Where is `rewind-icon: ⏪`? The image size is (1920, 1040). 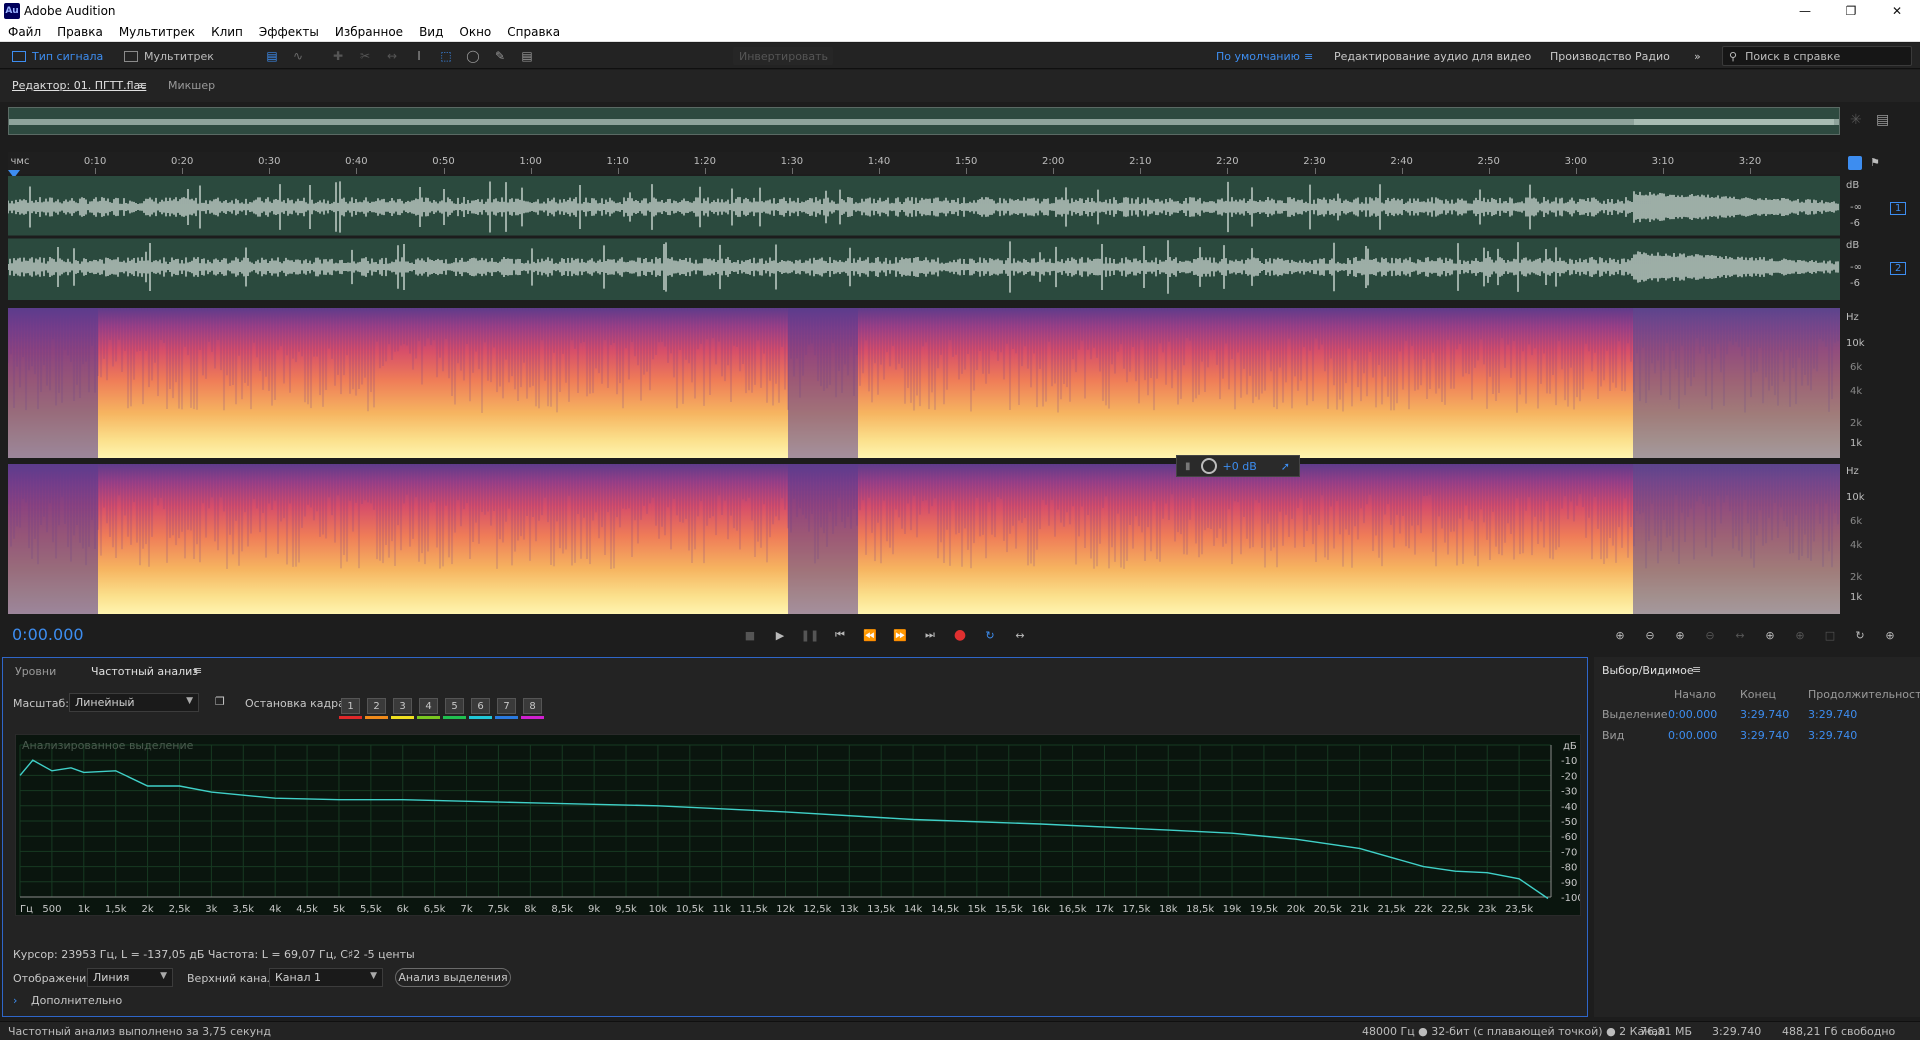 rewind-icon: ⏪ is located at coordinates (870, 635).